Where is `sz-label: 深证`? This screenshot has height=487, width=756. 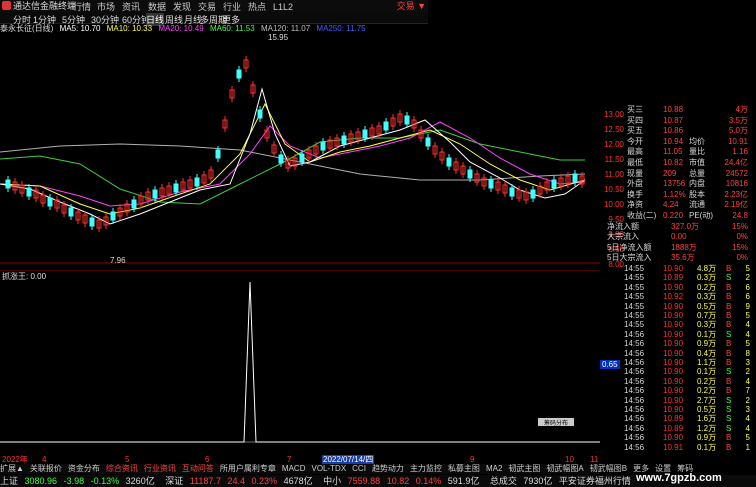
sz-label: 深证 is located at coordinates (174, 481).